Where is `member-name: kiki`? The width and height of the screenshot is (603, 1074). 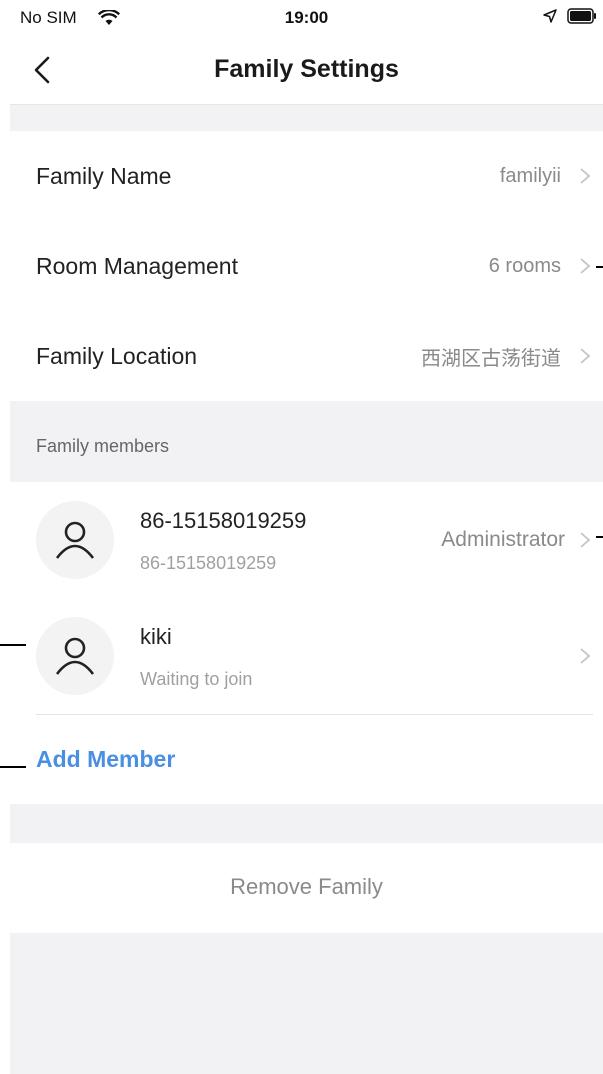
member-name: kiki is located at coordinates (156, 636).